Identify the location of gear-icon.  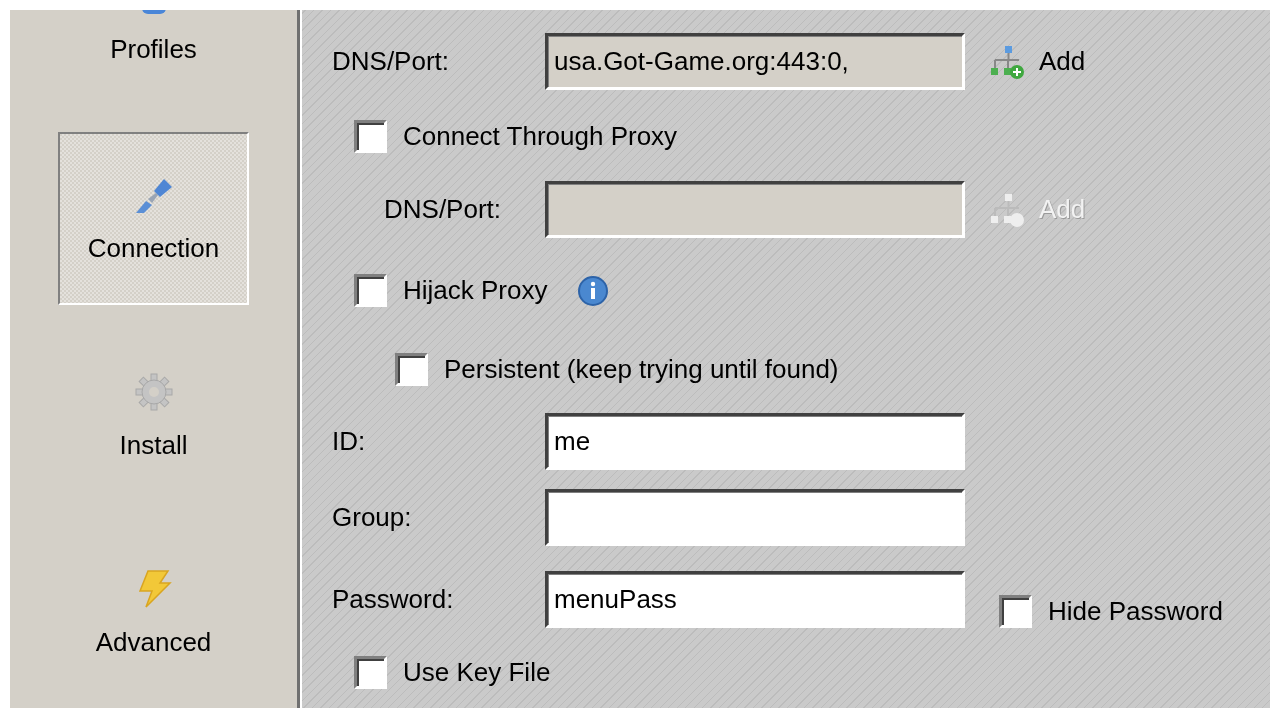
(153, 391).